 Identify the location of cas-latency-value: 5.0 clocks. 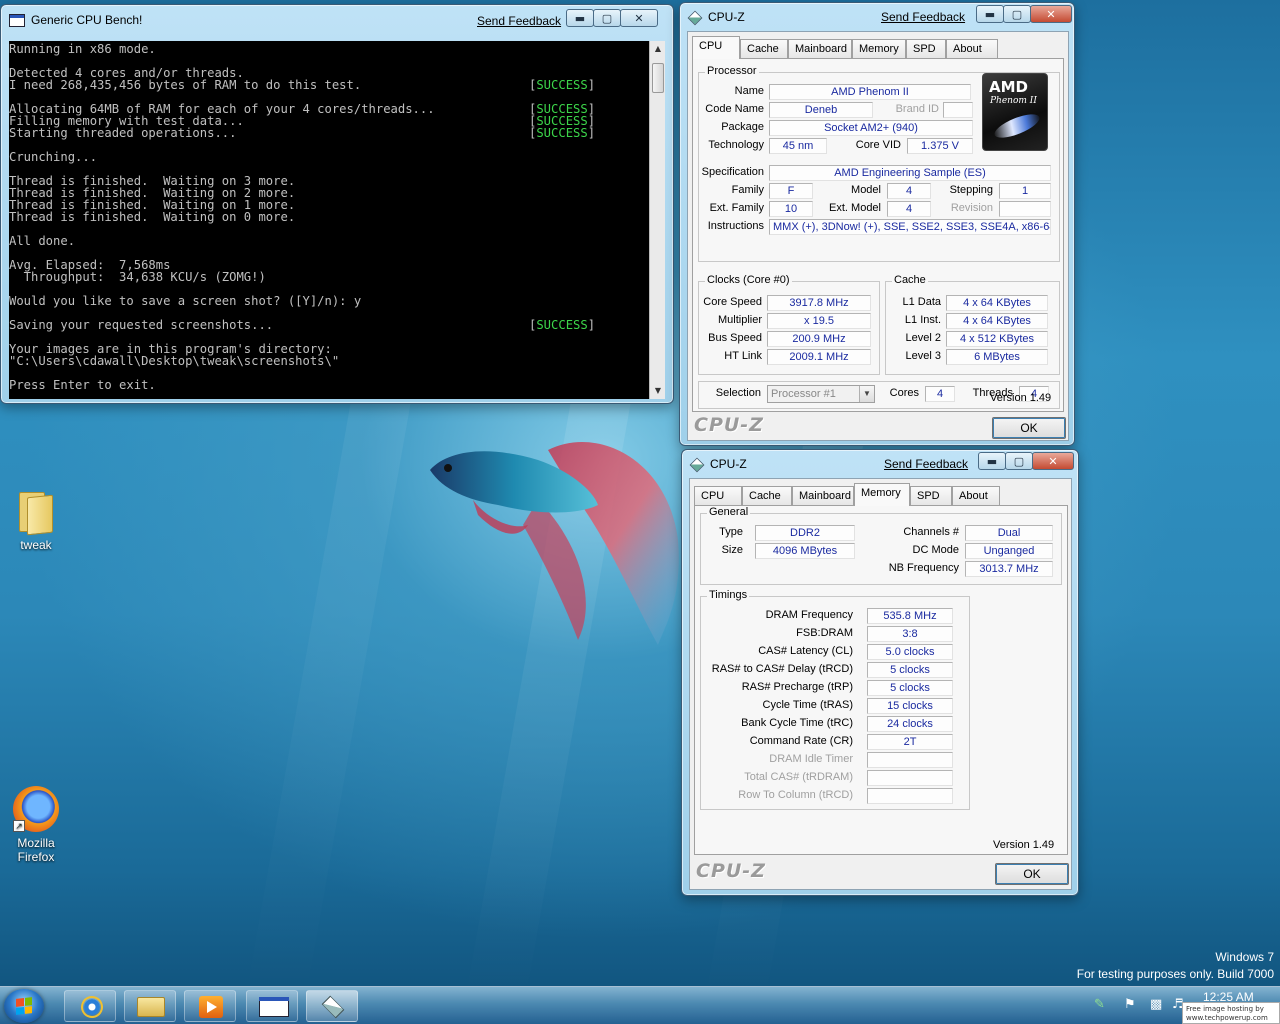
(910, 652).